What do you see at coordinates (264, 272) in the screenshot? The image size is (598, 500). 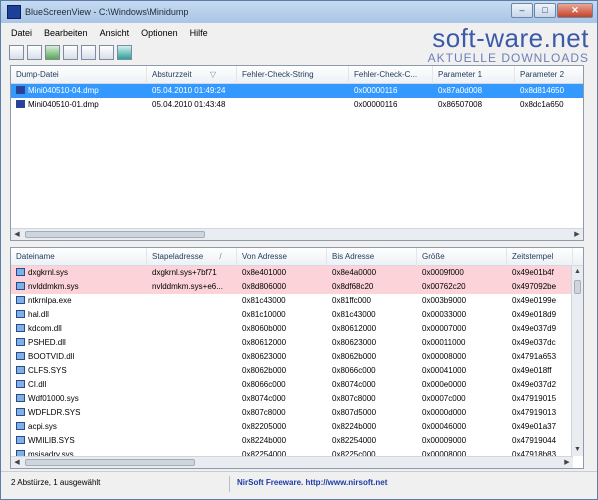 I see `from-address: 0x8e401000` at bounding box center [264, 272].